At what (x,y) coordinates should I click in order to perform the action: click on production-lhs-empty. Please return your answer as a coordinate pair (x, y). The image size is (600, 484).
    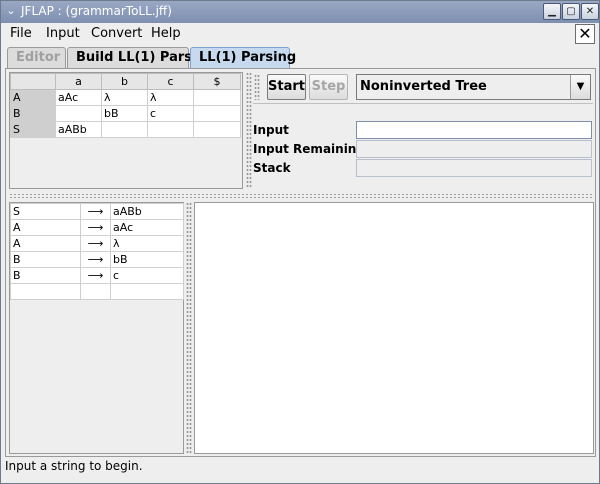
    Looking at the image, I should click on (45, 291).